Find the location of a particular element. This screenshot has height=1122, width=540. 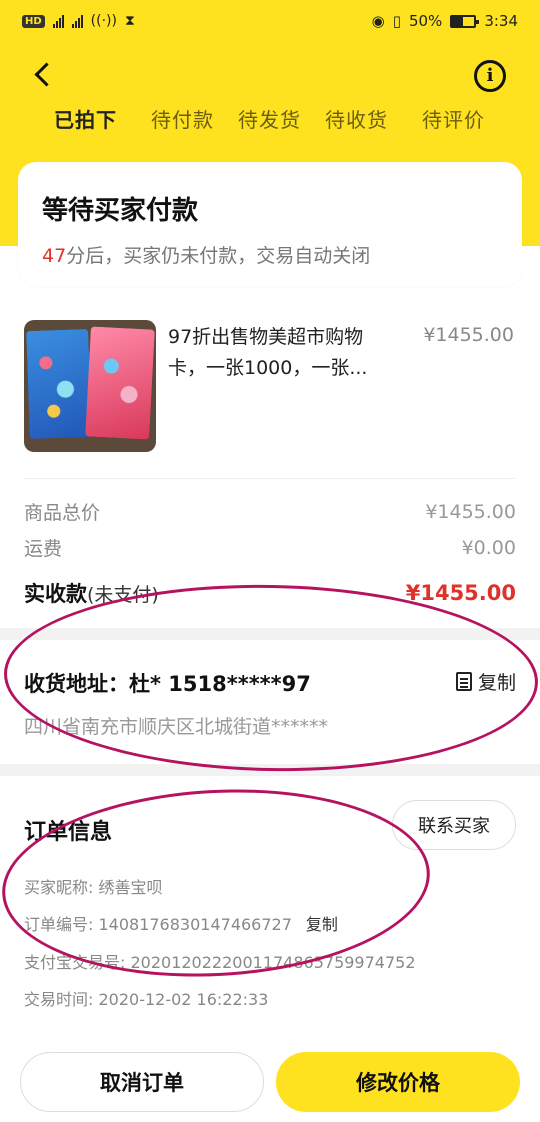

copy-address-button: 复制 is located at coordinates (485, 681).